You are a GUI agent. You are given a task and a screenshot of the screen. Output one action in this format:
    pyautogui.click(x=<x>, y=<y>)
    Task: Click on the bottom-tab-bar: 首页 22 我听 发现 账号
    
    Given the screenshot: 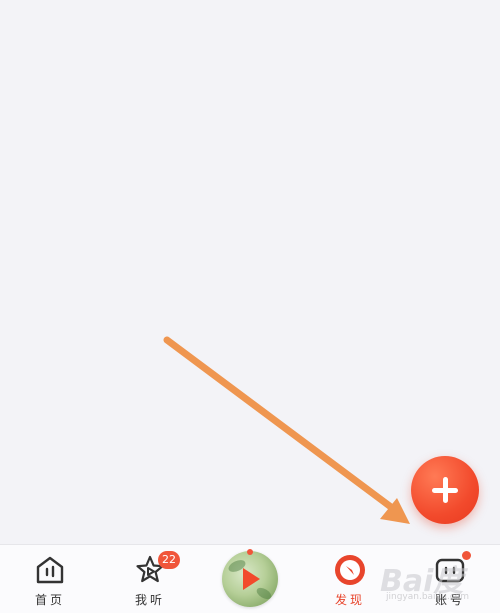 What is the action you would take?
    pyautogui.click(x=250, y=578)
    